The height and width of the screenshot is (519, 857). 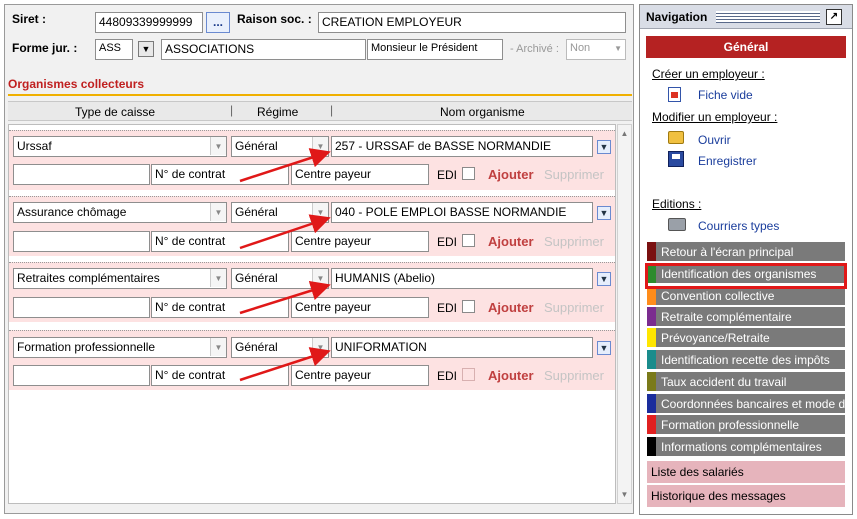 What do you see at coordinates (753, 404) in the screenshot?
I see `nav-item-label: Coordonnées bancaires et mode de` at bounding box center [753, 404].